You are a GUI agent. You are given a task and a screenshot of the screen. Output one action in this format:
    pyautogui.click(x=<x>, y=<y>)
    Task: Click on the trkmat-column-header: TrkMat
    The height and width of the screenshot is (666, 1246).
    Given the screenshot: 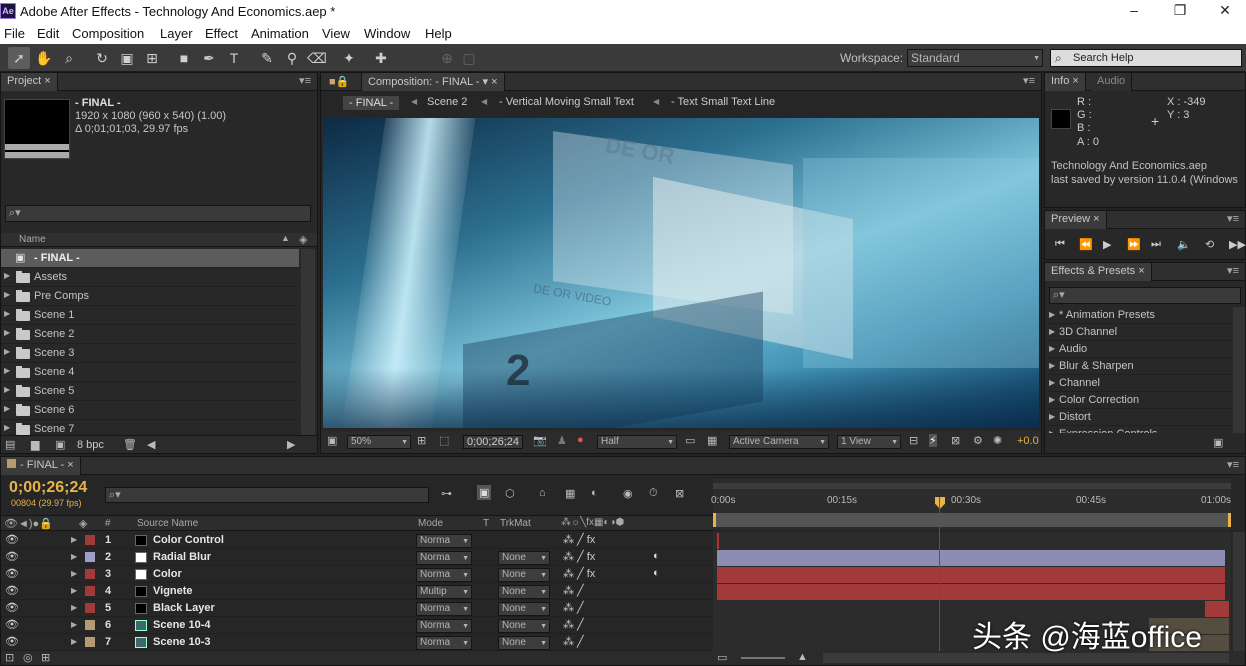 What is the action you would take?
    pyautogui.click(x=515, y=523)
    